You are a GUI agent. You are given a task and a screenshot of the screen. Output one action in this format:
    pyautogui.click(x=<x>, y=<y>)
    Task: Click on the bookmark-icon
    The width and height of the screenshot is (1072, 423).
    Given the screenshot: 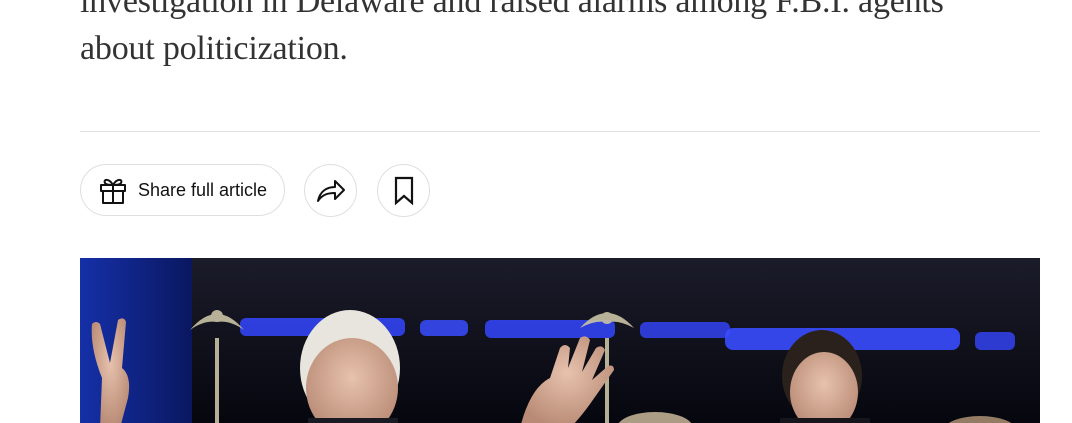 What is the action you would take?
    pyautogui.click(x=404, y=191)
    